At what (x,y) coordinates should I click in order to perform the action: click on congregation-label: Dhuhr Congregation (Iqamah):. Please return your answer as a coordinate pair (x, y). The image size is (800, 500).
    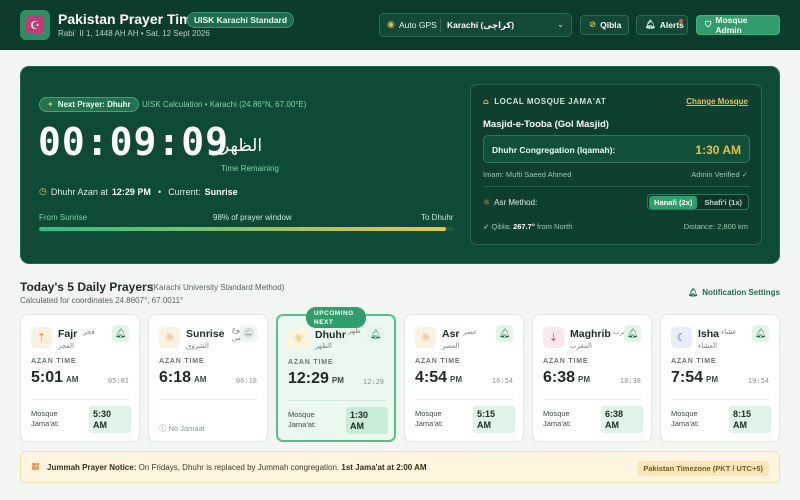
    Looking at the image, I should click on (554, 150).